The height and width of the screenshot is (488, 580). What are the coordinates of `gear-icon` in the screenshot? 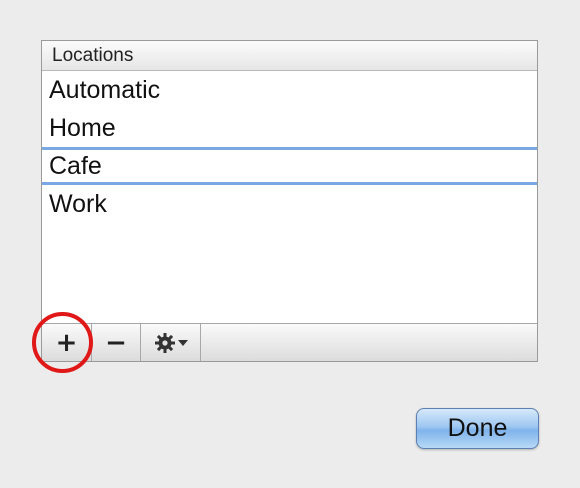 It's located at (164, 342).